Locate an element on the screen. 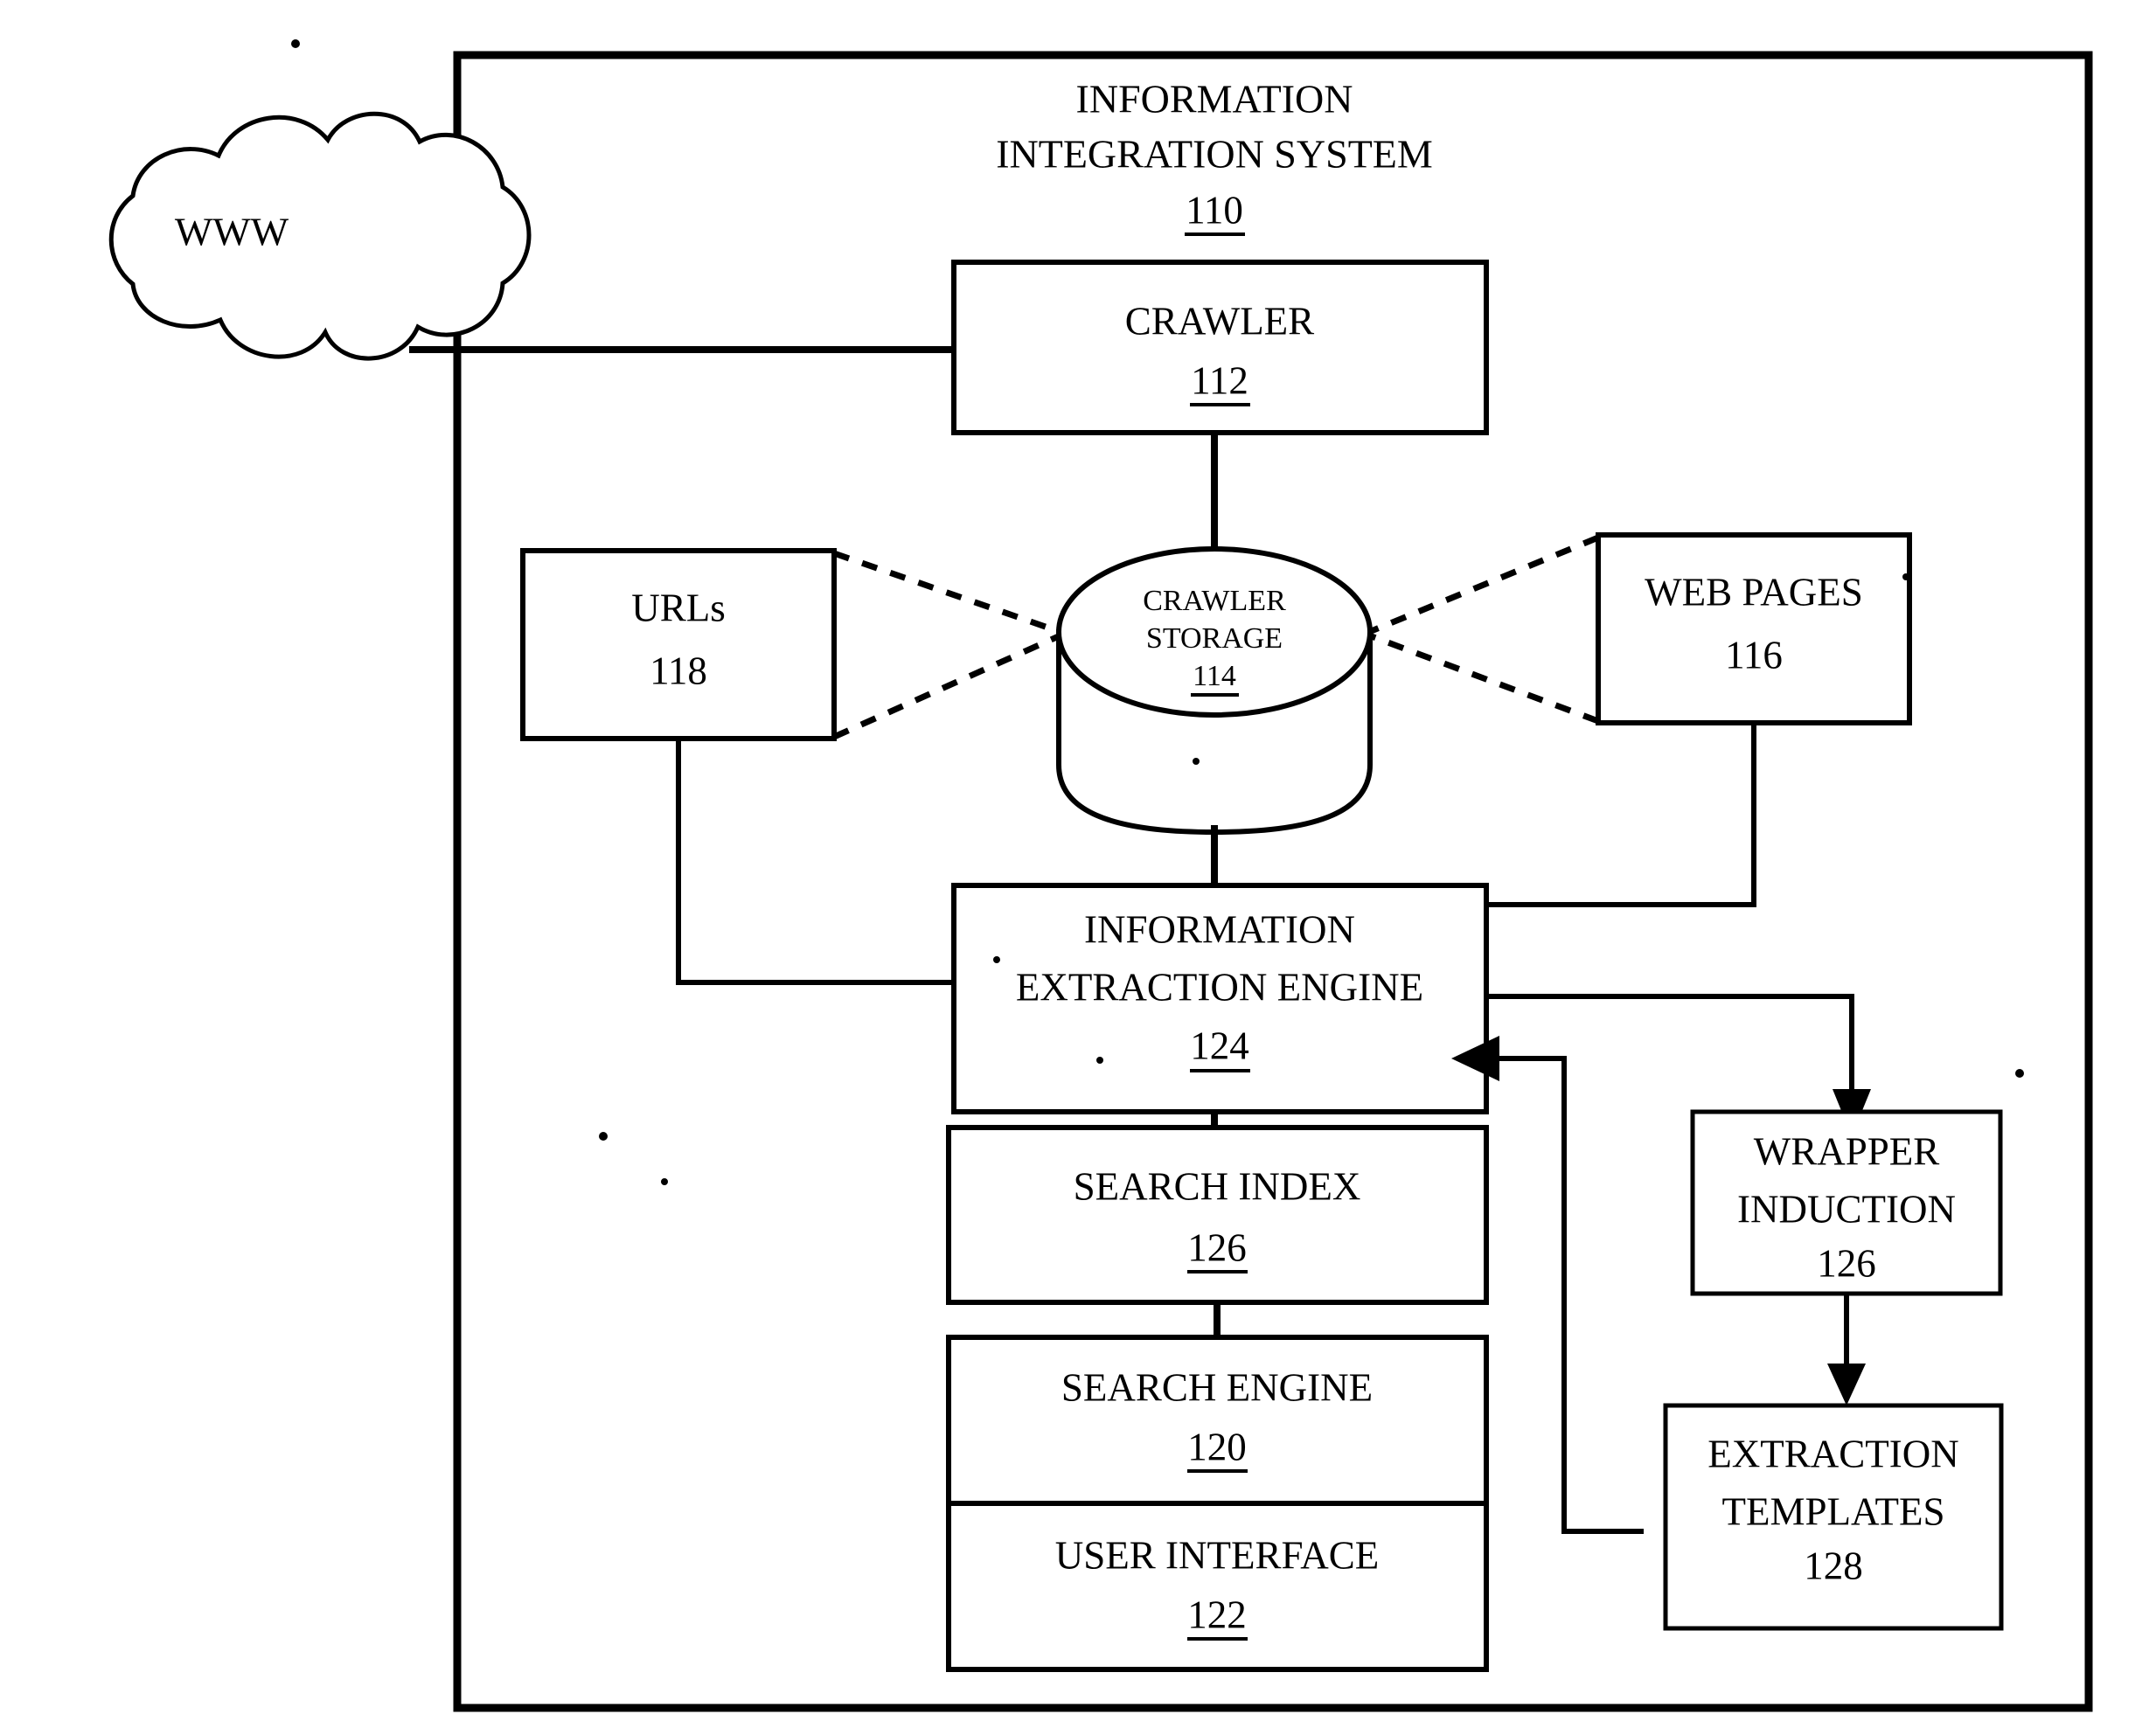 Image resolution: width=2156 pixels, height=1728 pixels. node-crawler: CRAWLER 112 is located at coordinates (1220, 347).